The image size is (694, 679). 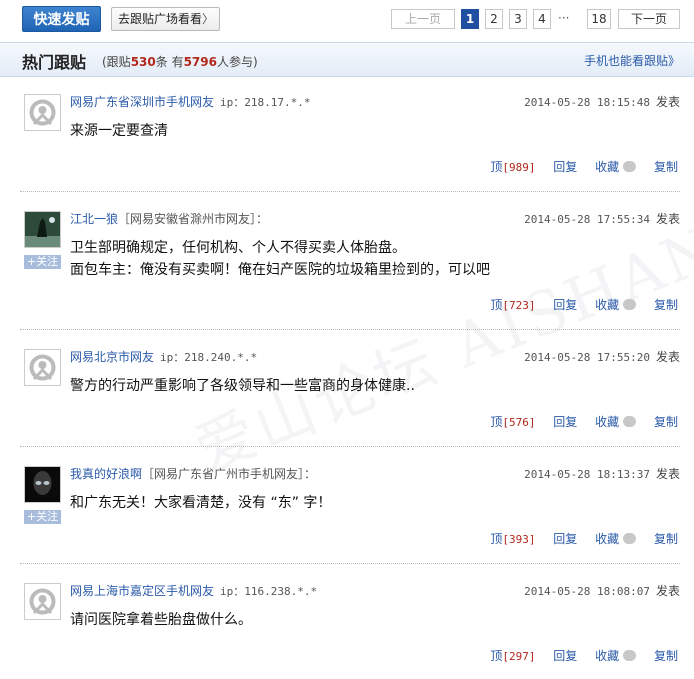 What do you see at coordinates (519, 539) in the screenshot?
I see `upvote-count: [393]` at bounding box center [519, 539].